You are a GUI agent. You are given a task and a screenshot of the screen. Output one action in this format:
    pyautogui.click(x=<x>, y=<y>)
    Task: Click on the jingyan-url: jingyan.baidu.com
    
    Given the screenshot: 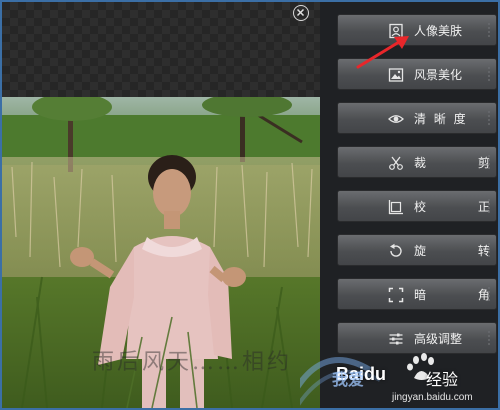 What is the action you would take?
    pyautogui.click(x=432, y=397)
    